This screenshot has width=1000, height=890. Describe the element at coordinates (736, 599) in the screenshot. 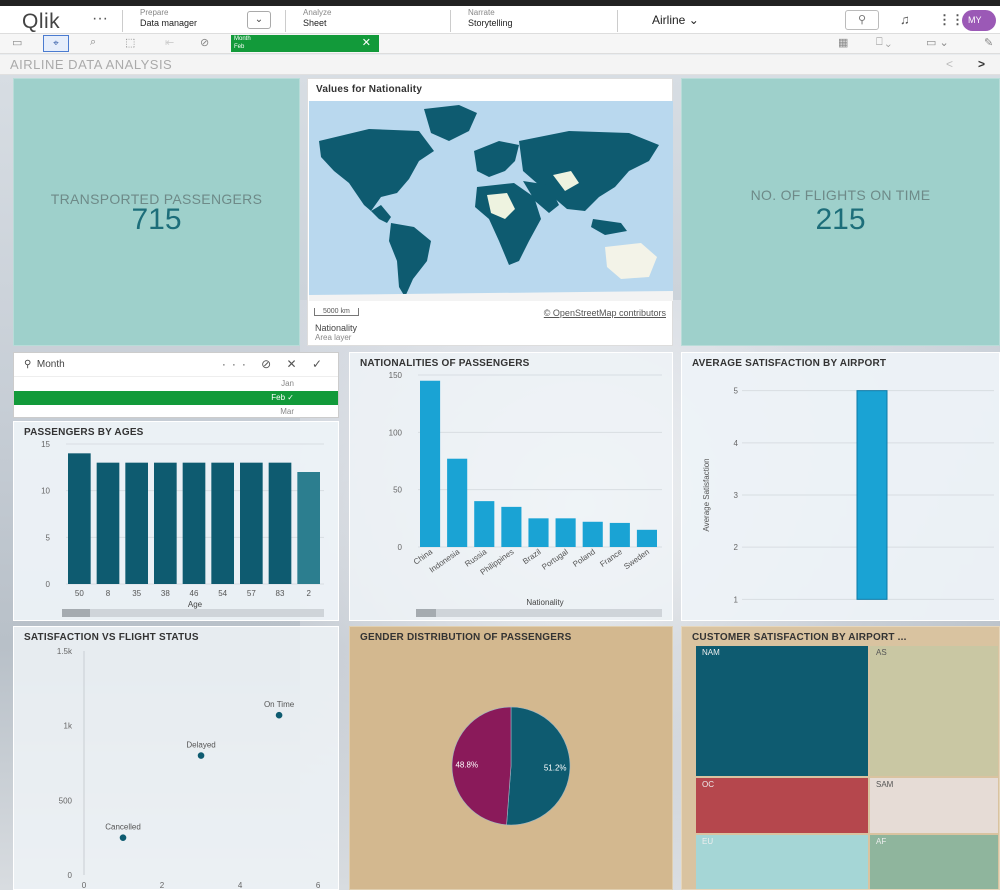

I see `y-tick-label: 1` at that location.